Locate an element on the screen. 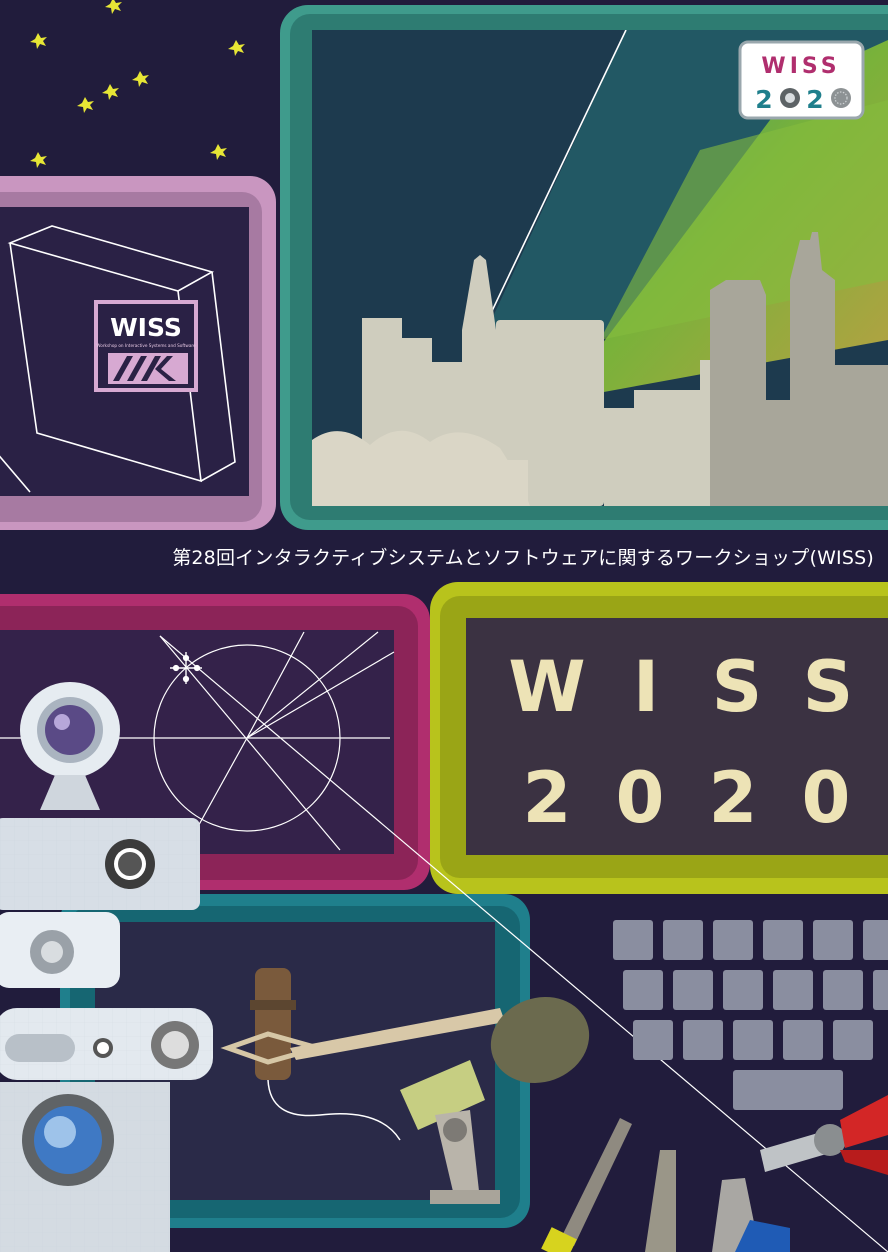 The width and height of the screenshot is (888, 1252). event-subtitle: 第28回インタラクティブシステムとソフトウェアに関するワークショップ(WISS) is located at coordinates (523, 558).